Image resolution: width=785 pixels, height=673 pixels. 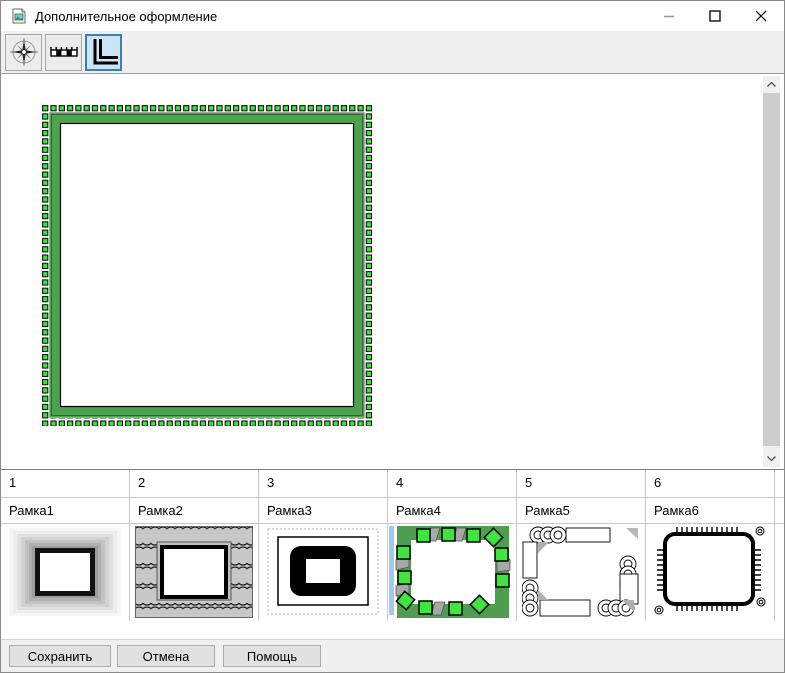 I want to click on close-icon, so click(x=761, y=16).